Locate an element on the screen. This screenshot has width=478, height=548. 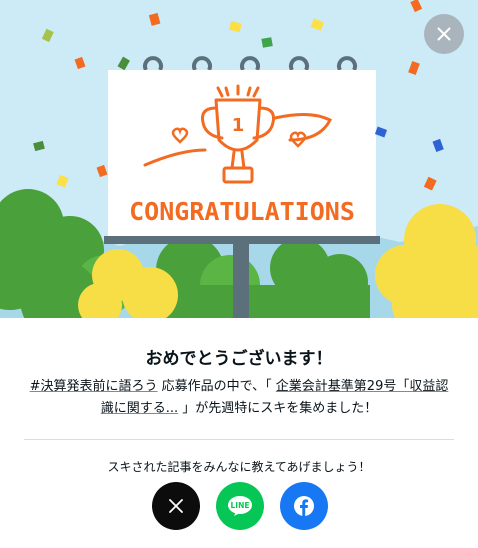
dialog-title: おめでとうございます！ is located at coordinates (239, 359).